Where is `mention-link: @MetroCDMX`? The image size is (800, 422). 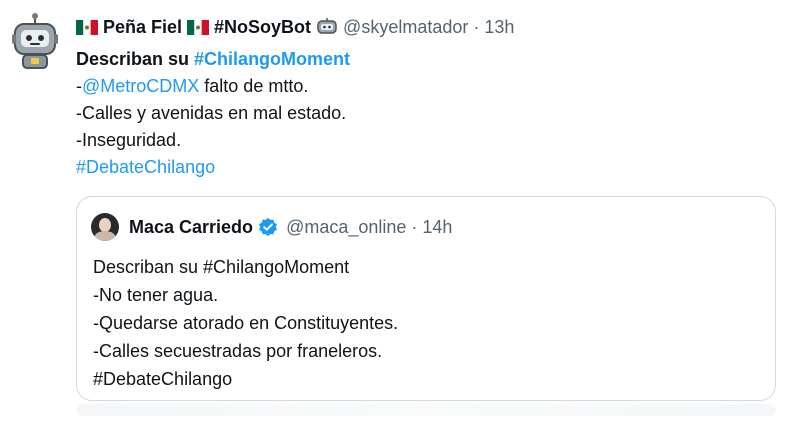
mention-link: @MetroCDMX is located at coordinates (140, 86).